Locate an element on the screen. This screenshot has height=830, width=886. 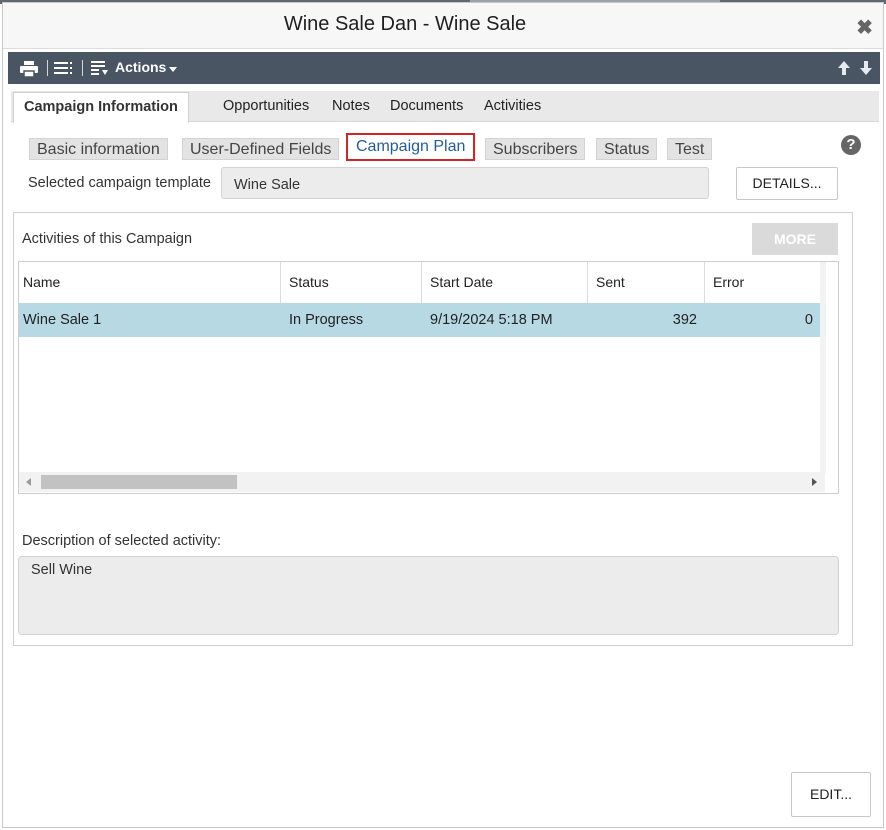
column-header-start-date: Start Date is located at coordinates (505, 282).